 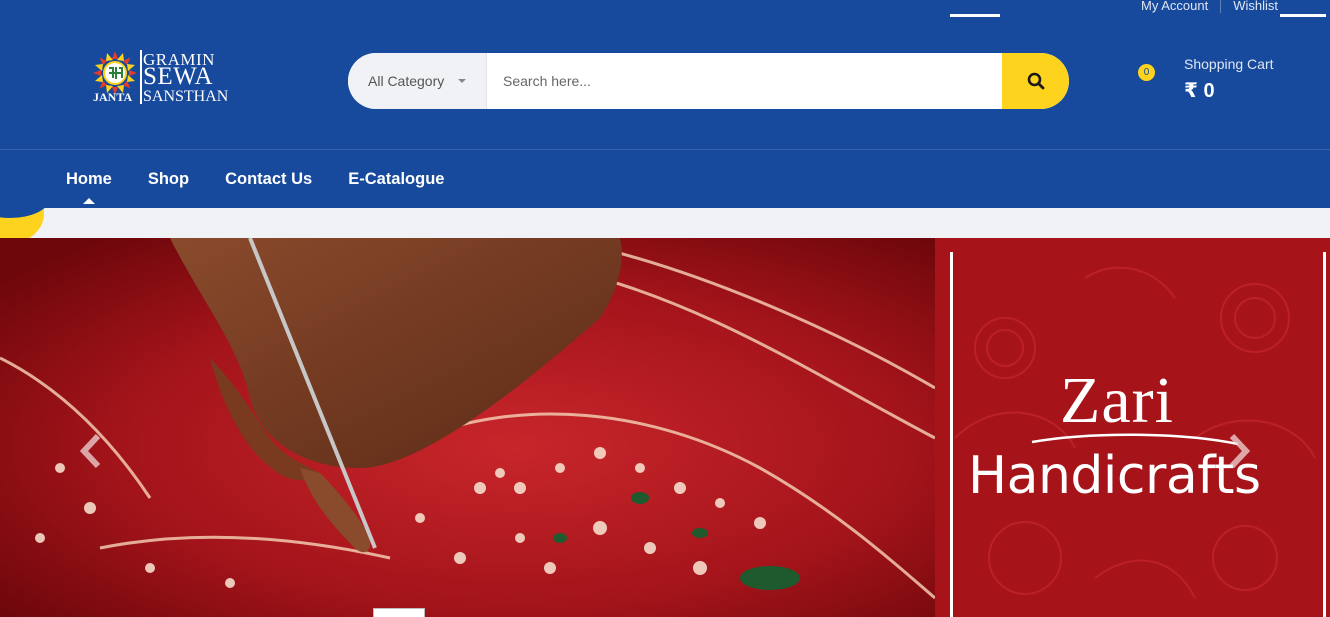 What do you see at coordinates (1229, 64) in the screenshot?
I see `cart-label: Shopping Cart` at bounding box center [1229, 64].